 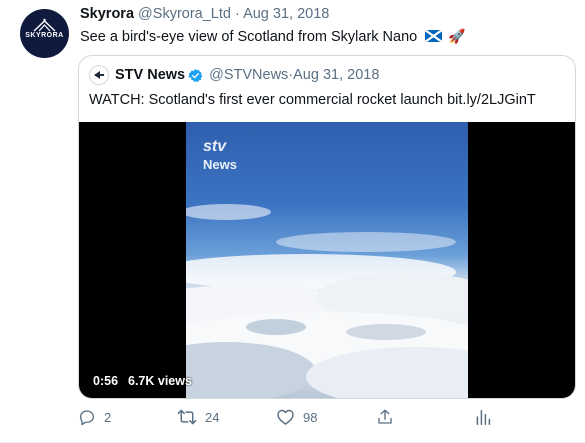 I want to click on tweet-actions: 2 24 98, so click(x=293, y=420).